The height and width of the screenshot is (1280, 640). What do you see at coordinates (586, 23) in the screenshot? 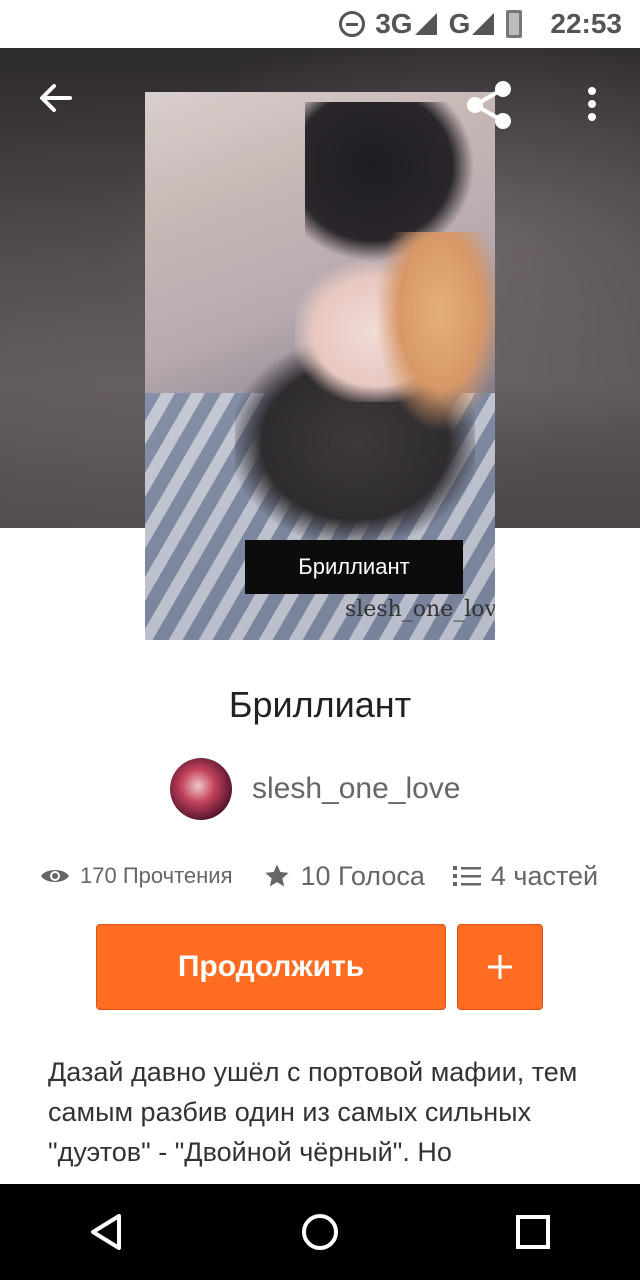
I see `status-time: 22:53` at bounding box center [586, 23].